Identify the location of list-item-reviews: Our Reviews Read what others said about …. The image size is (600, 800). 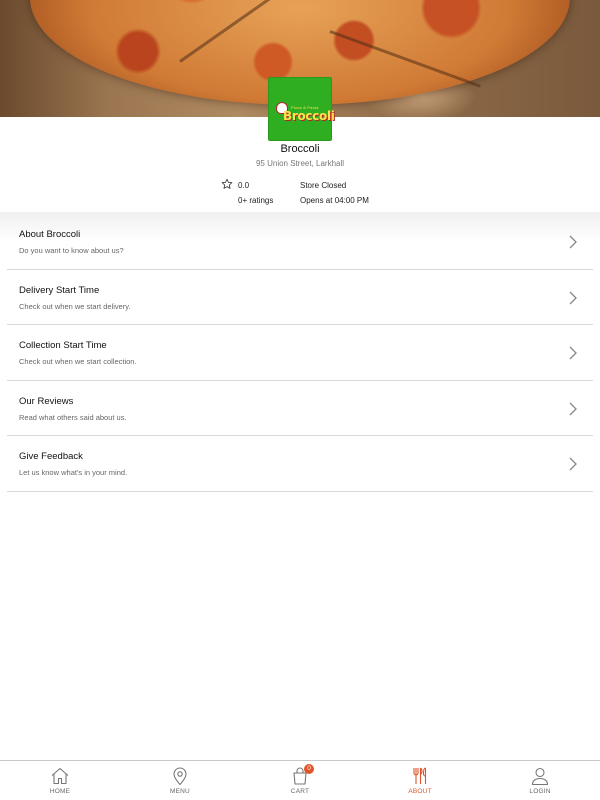
(300, 408).